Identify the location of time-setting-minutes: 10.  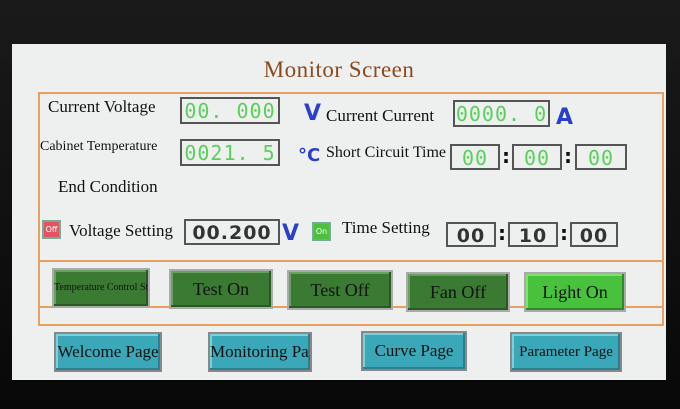
(533, 234).